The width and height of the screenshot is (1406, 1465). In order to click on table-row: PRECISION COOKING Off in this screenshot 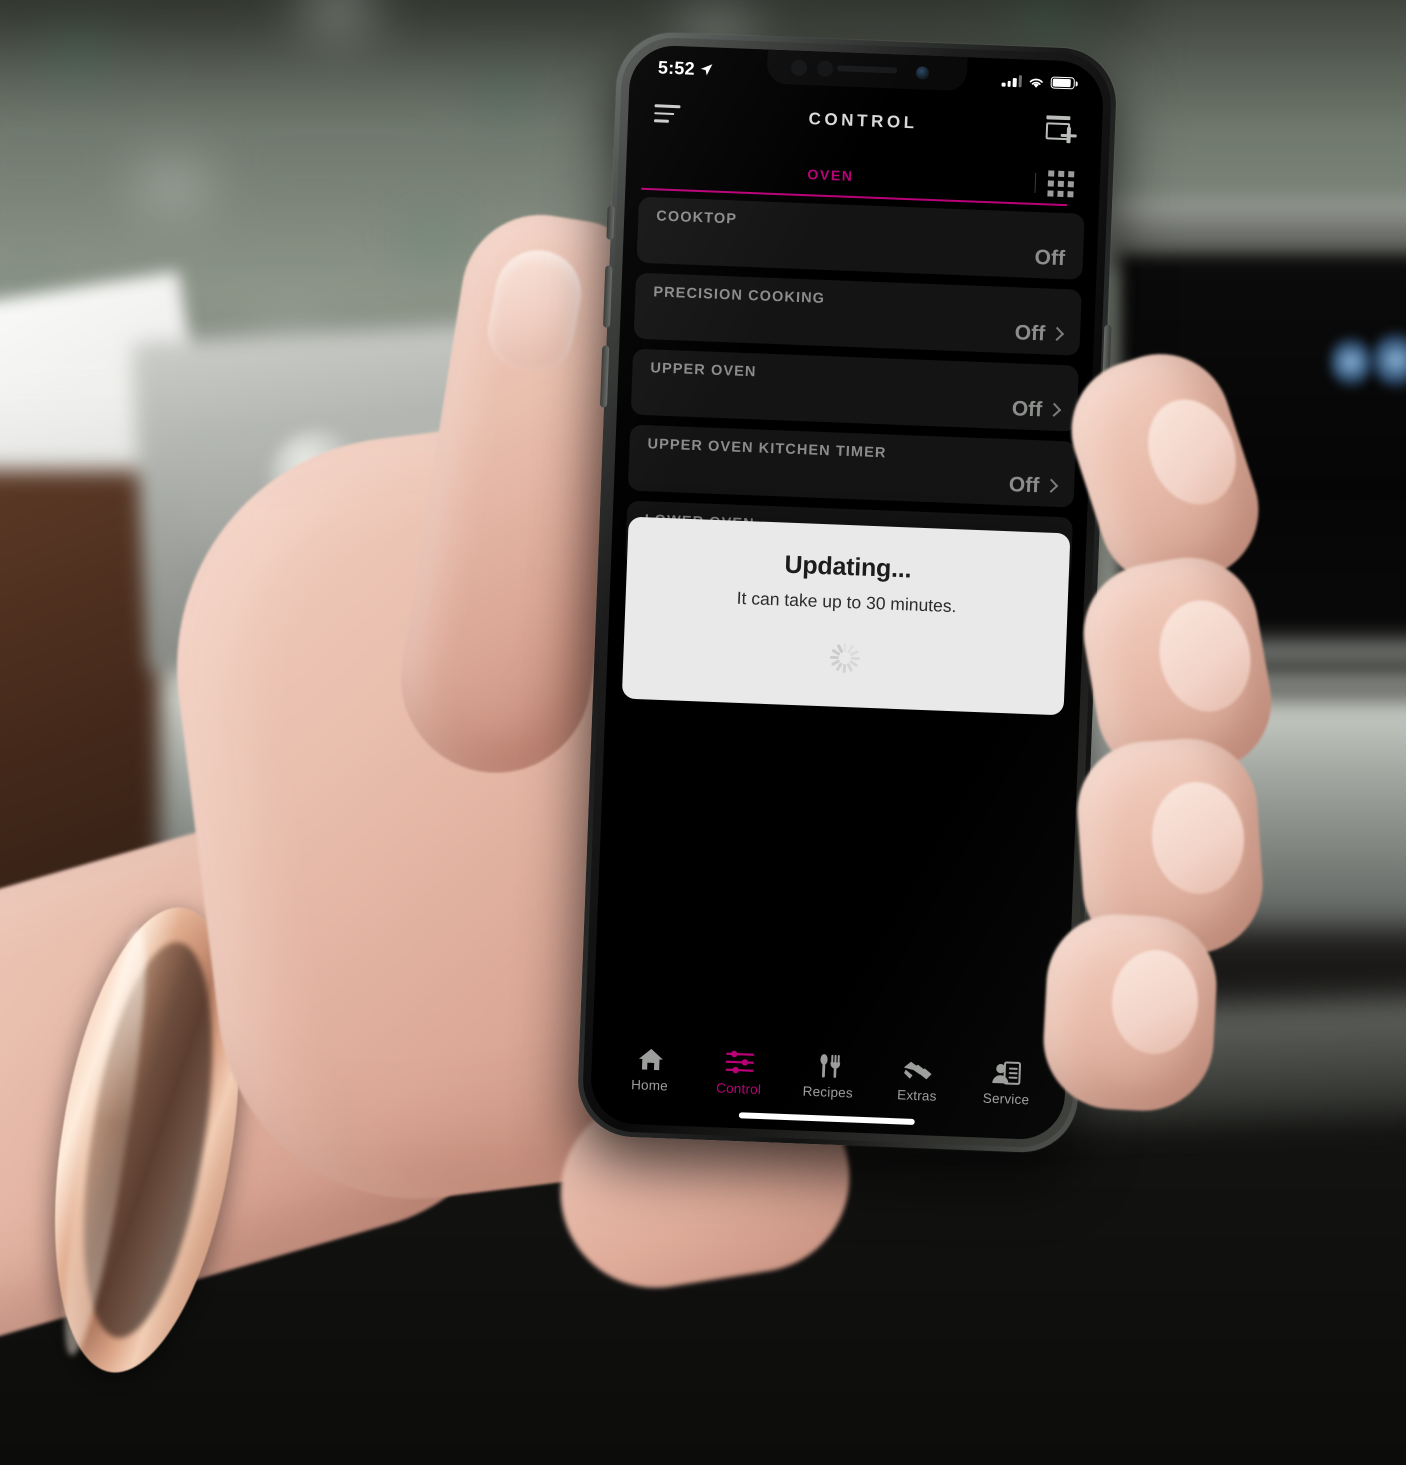, I will do `click(857, 314)`.